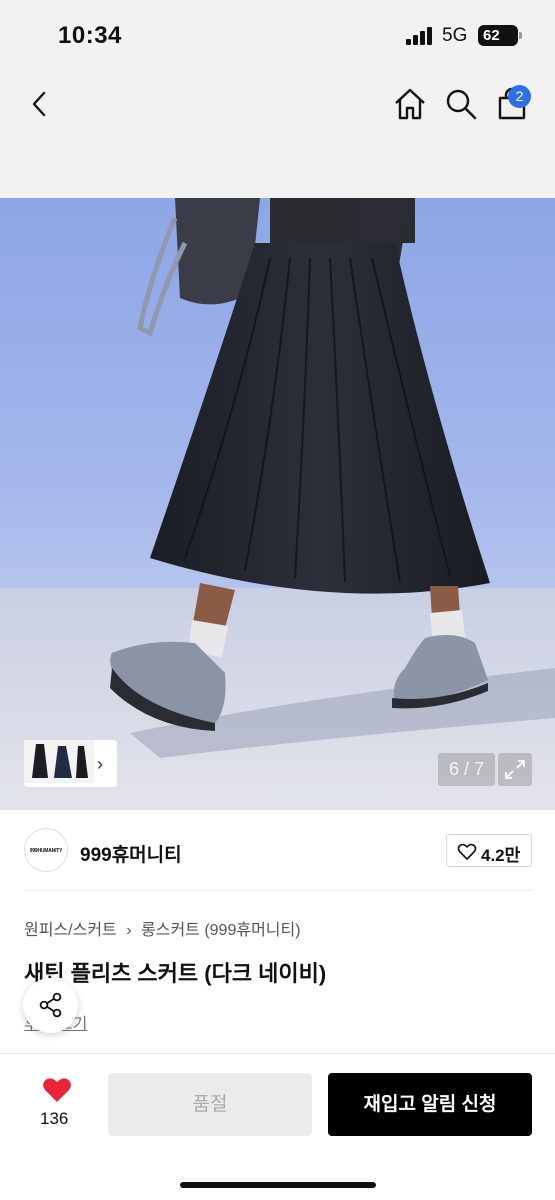 The width and height of the screenshot is (555, 1200). What do you see at coordinates (278, 1185) in the screenshot?
I see `home-indicator` at bounding box center [278, 1185].